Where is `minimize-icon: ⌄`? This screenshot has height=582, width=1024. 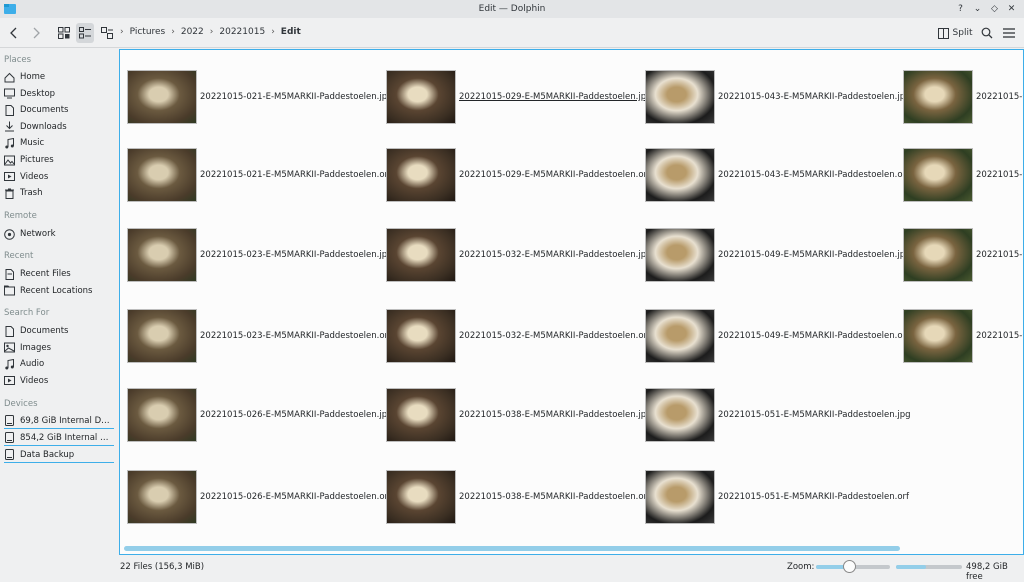
minimize-icon: ⌄ is located at coordinates (977, 8).